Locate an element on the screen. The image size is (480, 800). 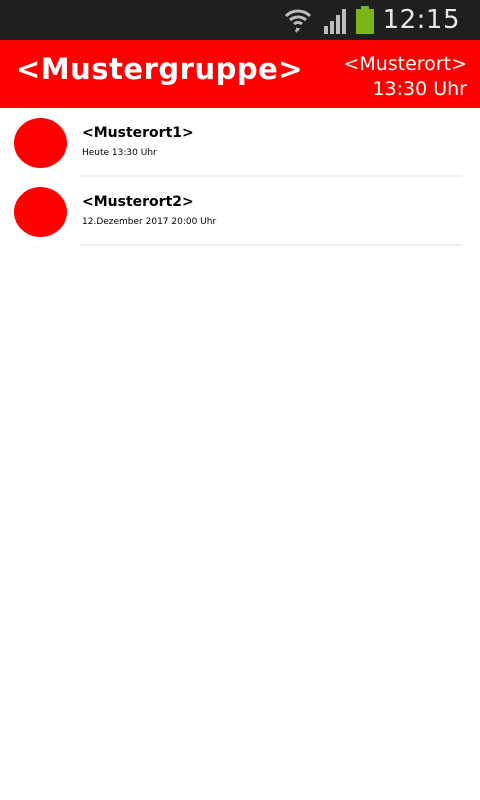
header-place: <Musterort> is located at coordinates (405, 64).